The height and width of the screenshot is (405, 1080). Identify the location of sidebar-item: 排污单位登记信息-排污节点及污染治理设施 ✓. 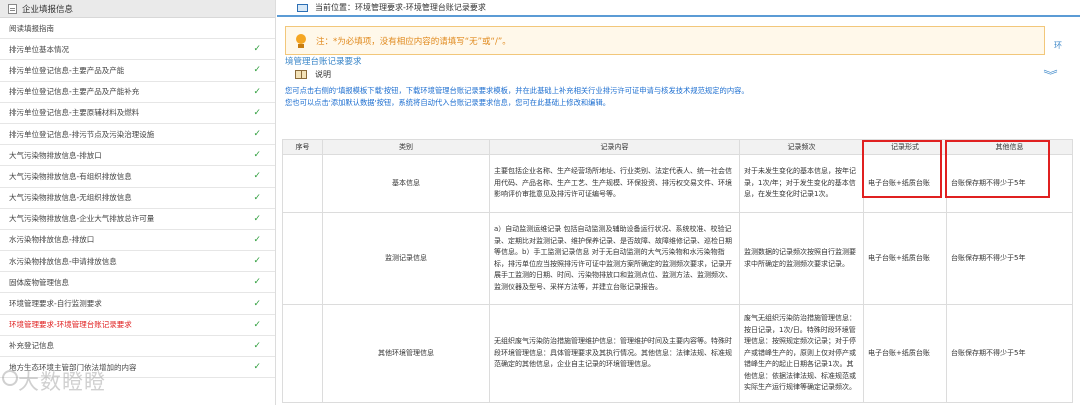
(137, 135).